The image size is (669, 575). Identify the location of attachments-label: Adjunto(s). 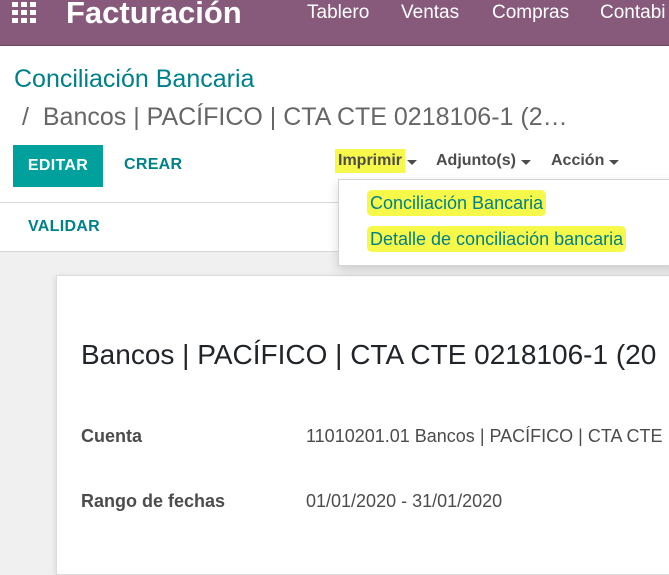
(476, 160).